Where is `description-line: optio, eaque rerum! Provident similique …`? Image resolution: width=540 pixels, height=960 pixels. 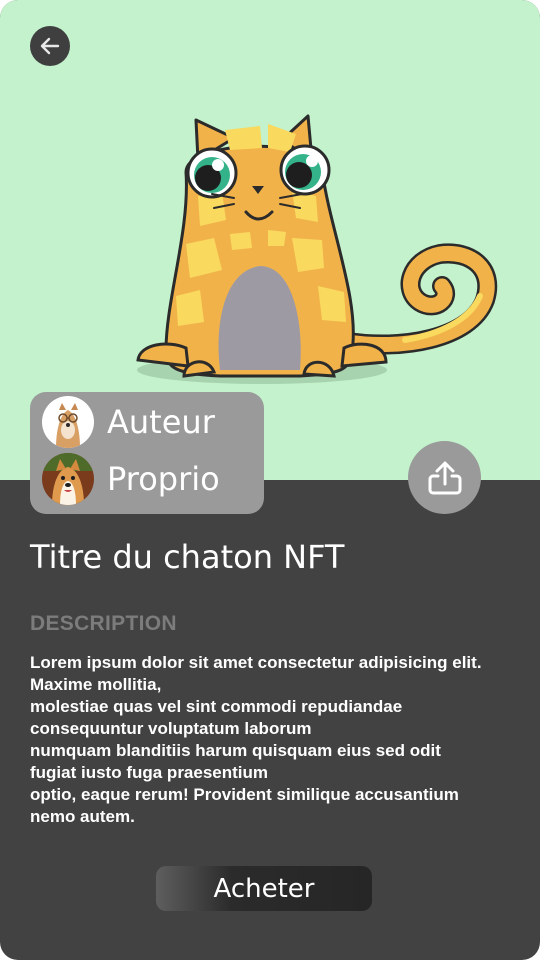
description-line: optio, eaque rerum! Provident similique … is located at coordinates (244, 794).